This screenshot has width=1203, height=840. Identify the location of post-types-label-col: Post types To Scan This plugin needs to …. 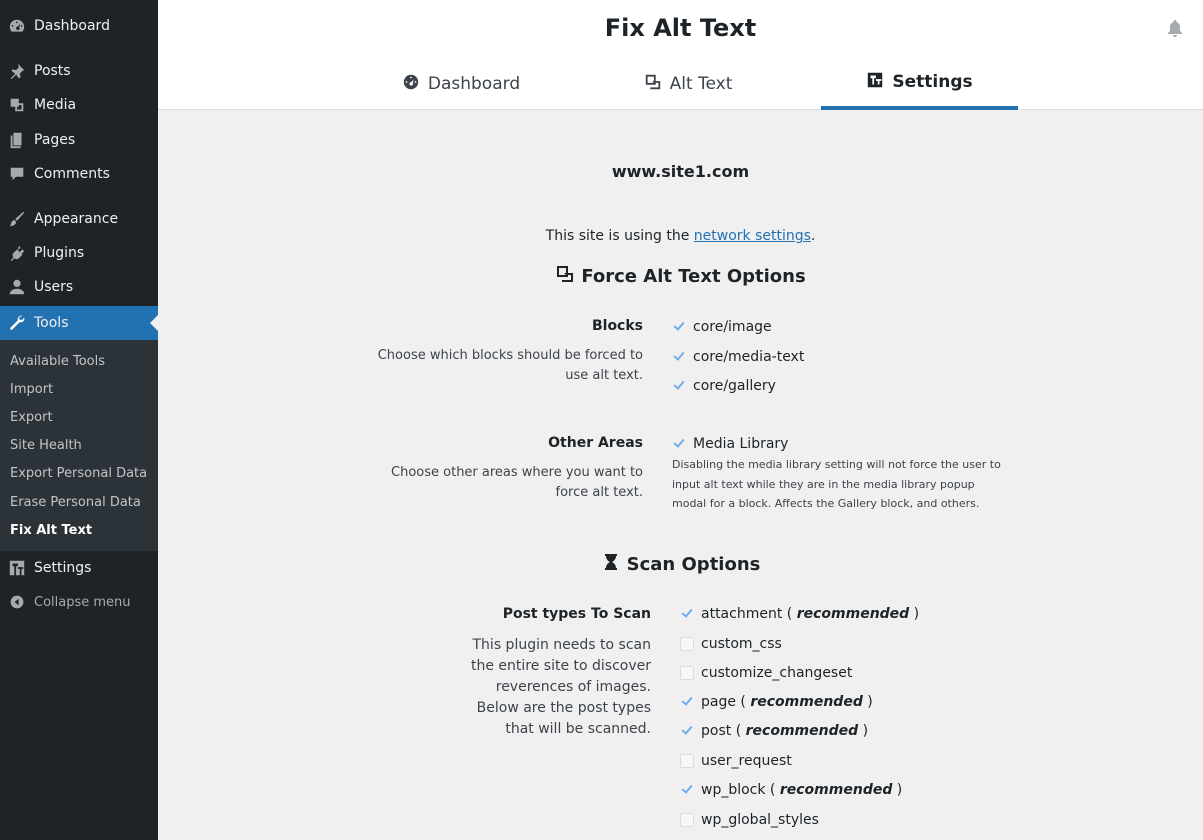
(554, 673).